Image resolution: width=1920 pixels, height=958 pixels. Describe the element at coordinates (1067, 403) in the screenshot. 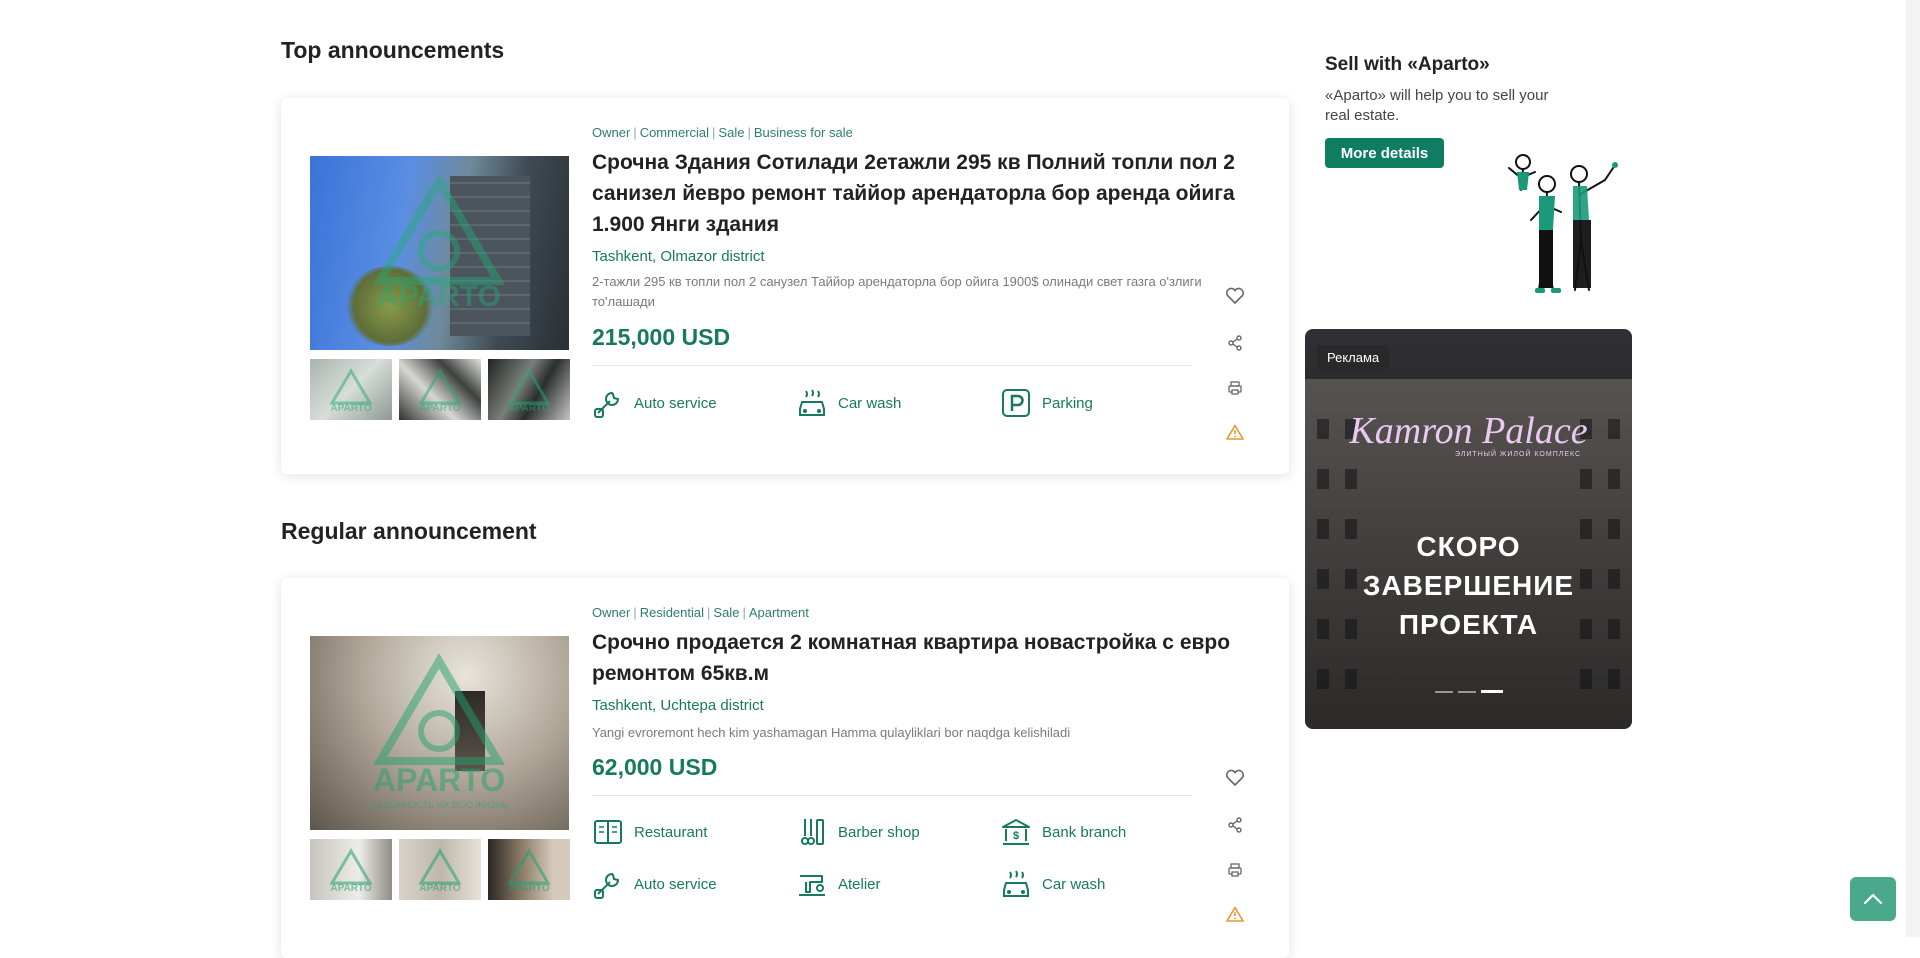

I see `amenity-label: Parking` at that location.